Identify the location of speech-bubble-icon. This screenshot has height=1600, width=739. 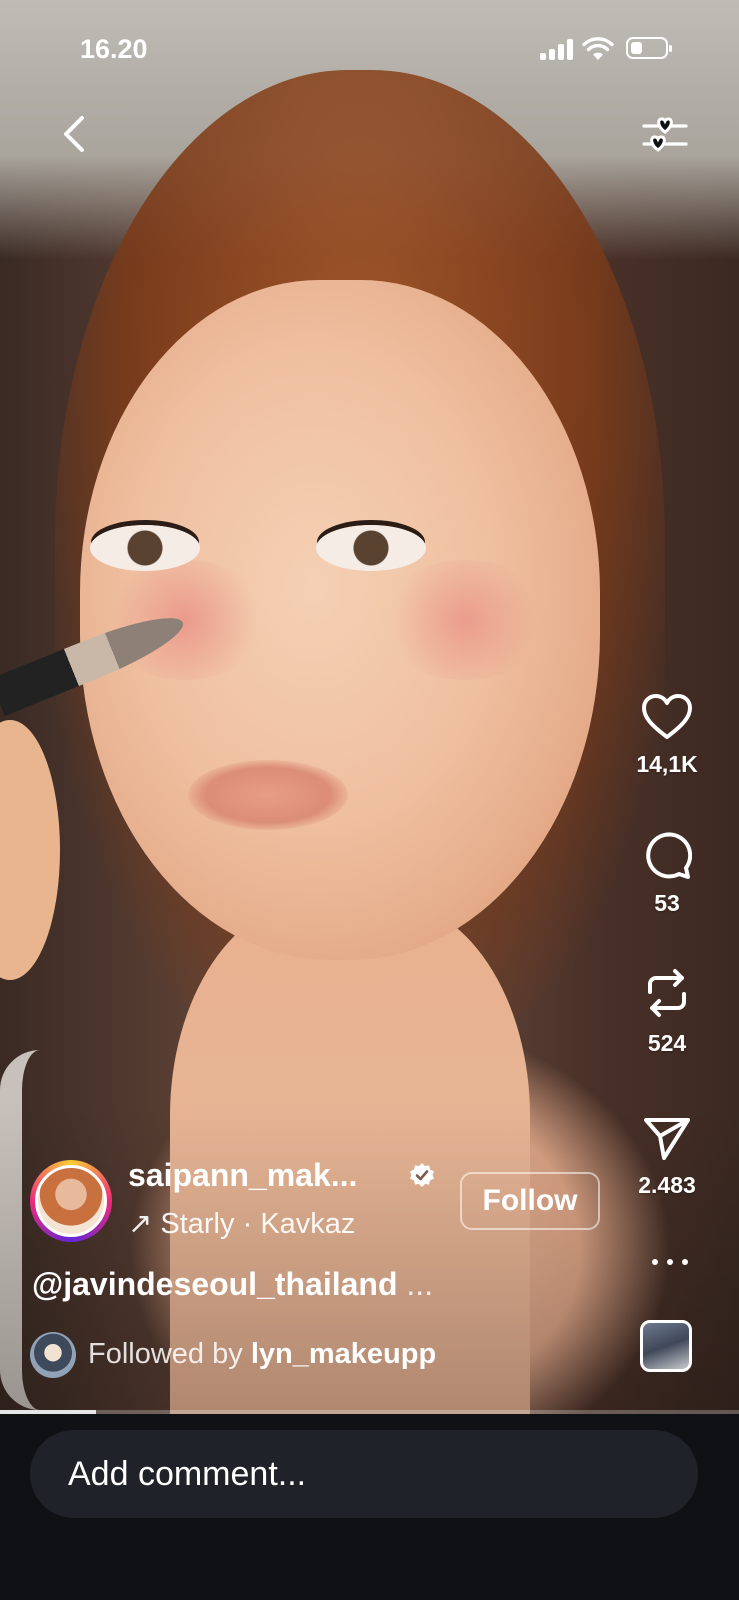
(667, 855).